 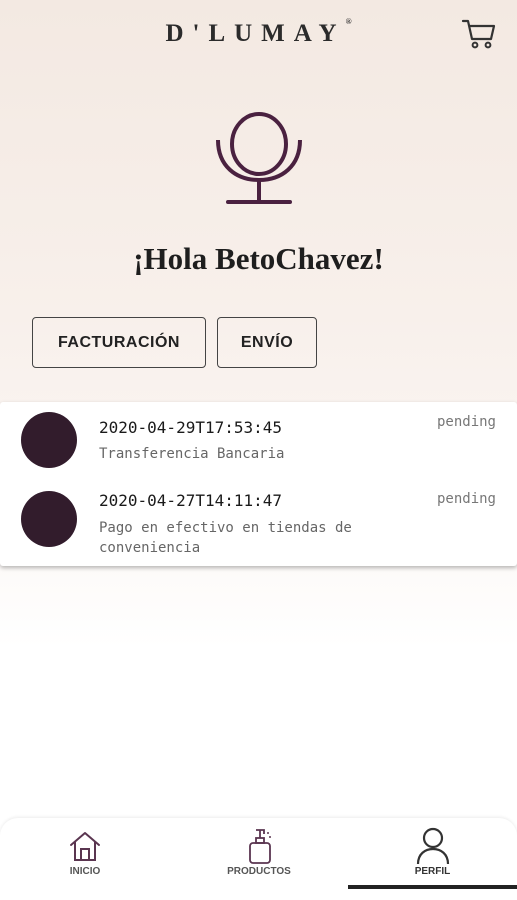 I want to click on order-date: 2020-04-29T17:53:45, so click(x=191, y=427).